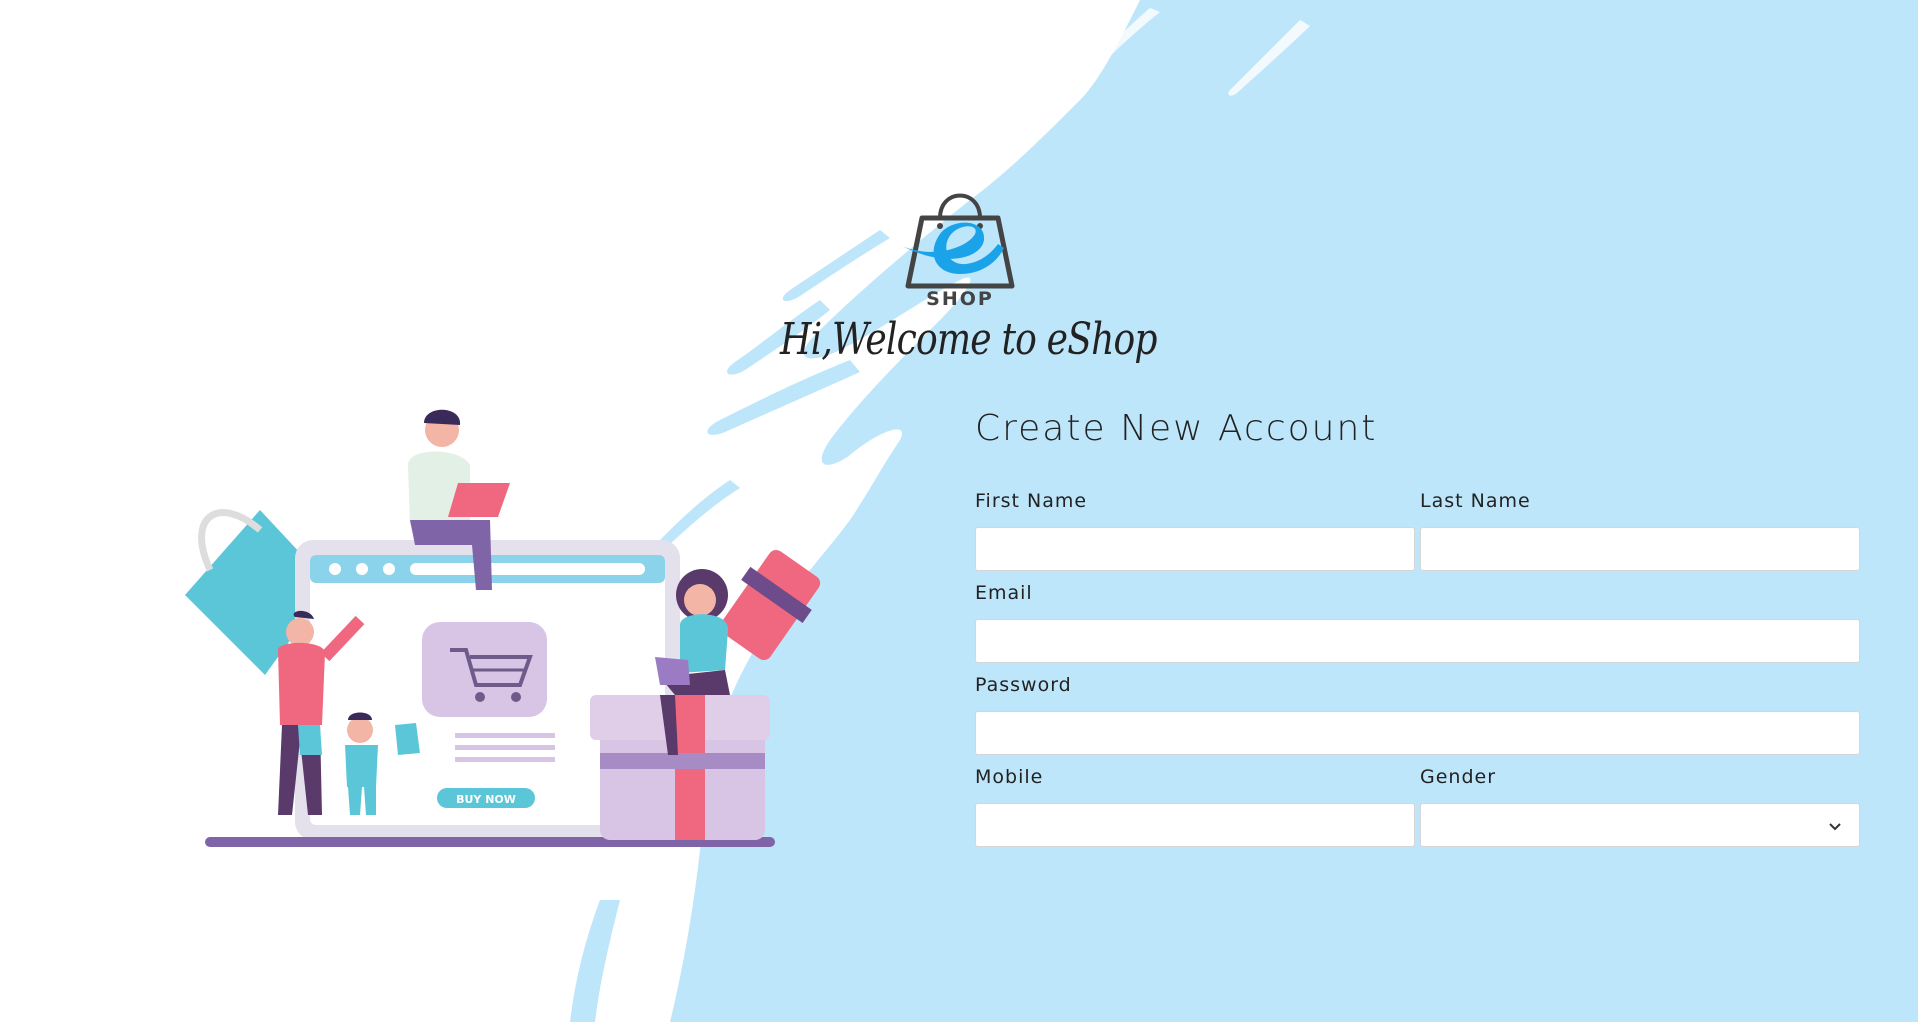  Describe the element at coordinates (958, 241) in the screenshot. I see `shopping-bag-icon` at that location.